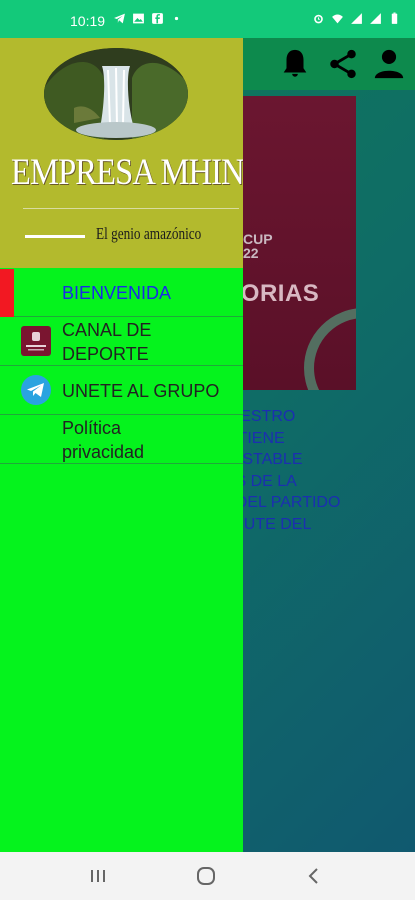 This screenshot has width=415, height=900. I want to click on header-accent-line, so click(55, 236).